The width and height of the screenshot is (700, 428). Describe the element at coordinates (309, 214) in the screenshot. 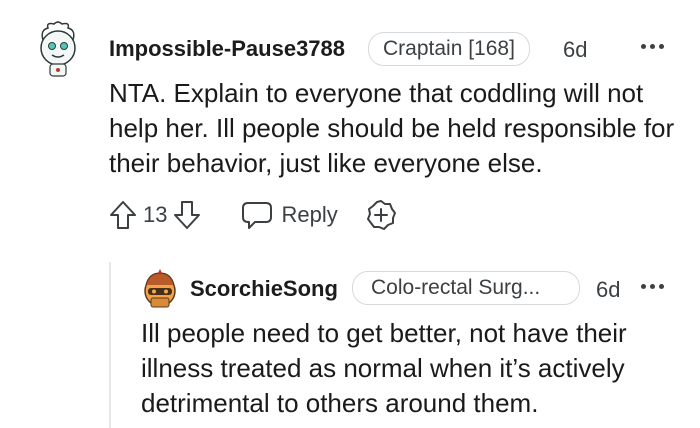

I see `reply-label: Reply` at that location.